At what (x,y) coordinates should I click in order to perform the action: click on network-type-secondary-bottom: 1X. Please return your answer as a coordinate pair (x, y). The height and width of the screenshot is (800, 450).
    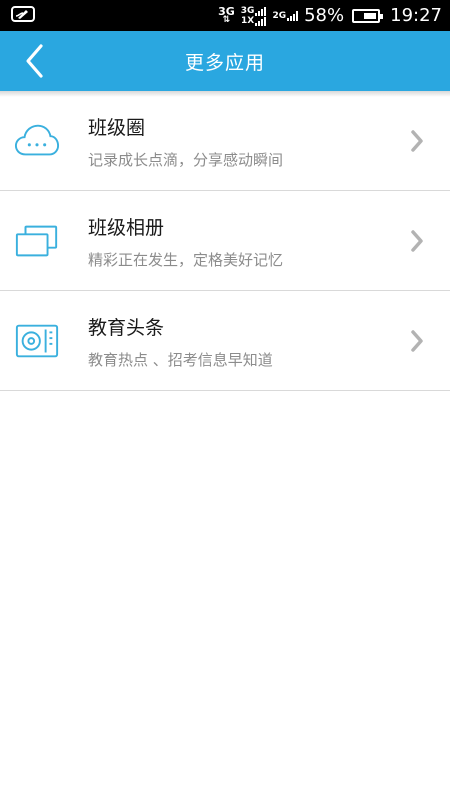
    Looking at the image, I should click on (248, 20).